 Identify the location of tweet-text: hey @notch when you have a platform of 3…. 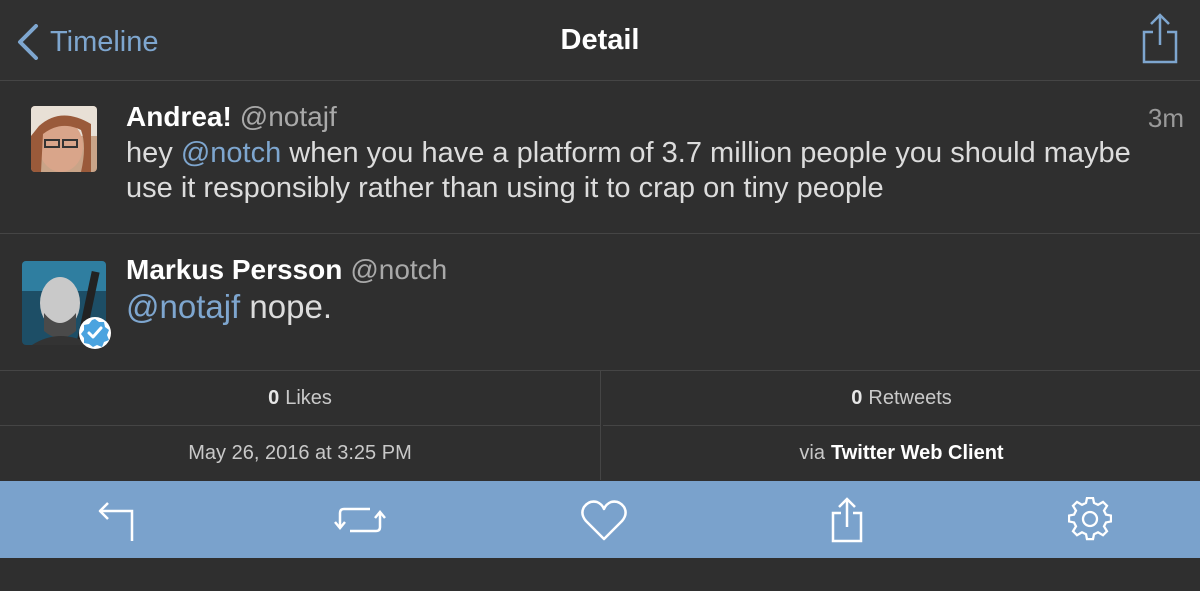
(628, 170).